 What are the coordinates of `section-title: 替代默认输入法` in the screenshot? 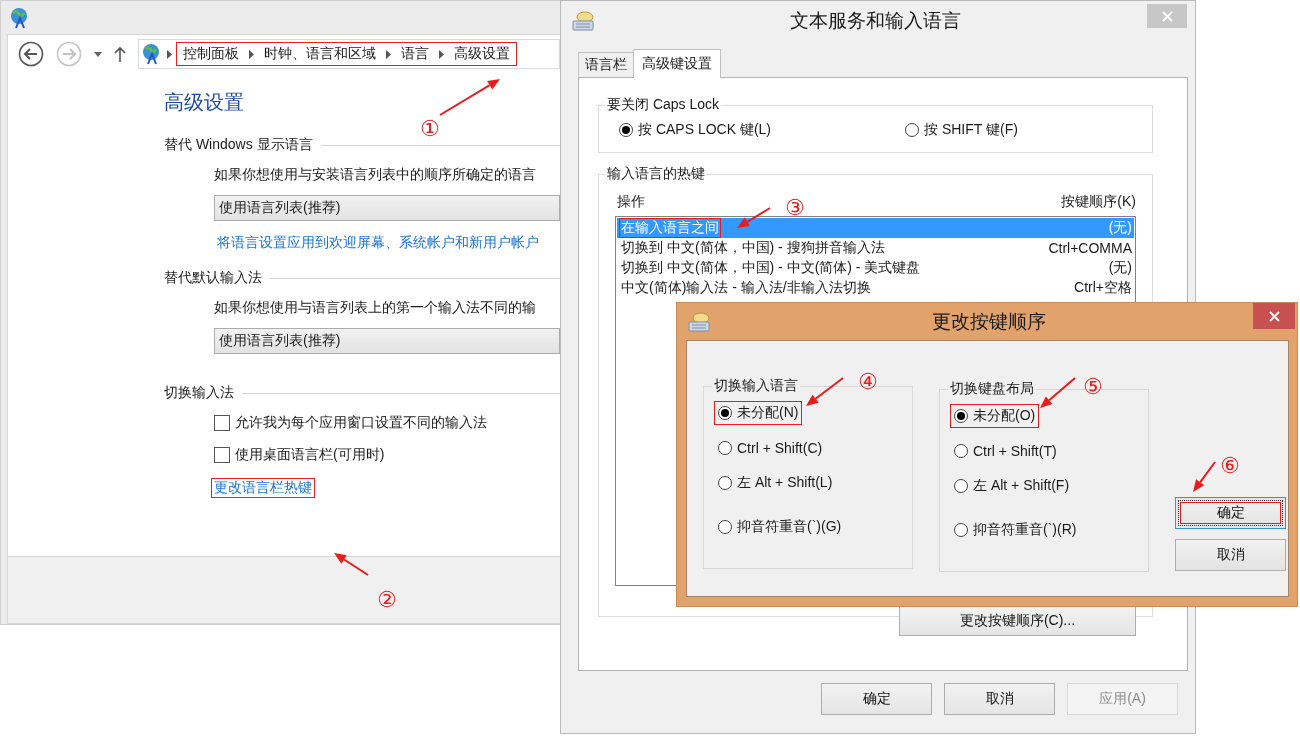 It's located at (213, 278).